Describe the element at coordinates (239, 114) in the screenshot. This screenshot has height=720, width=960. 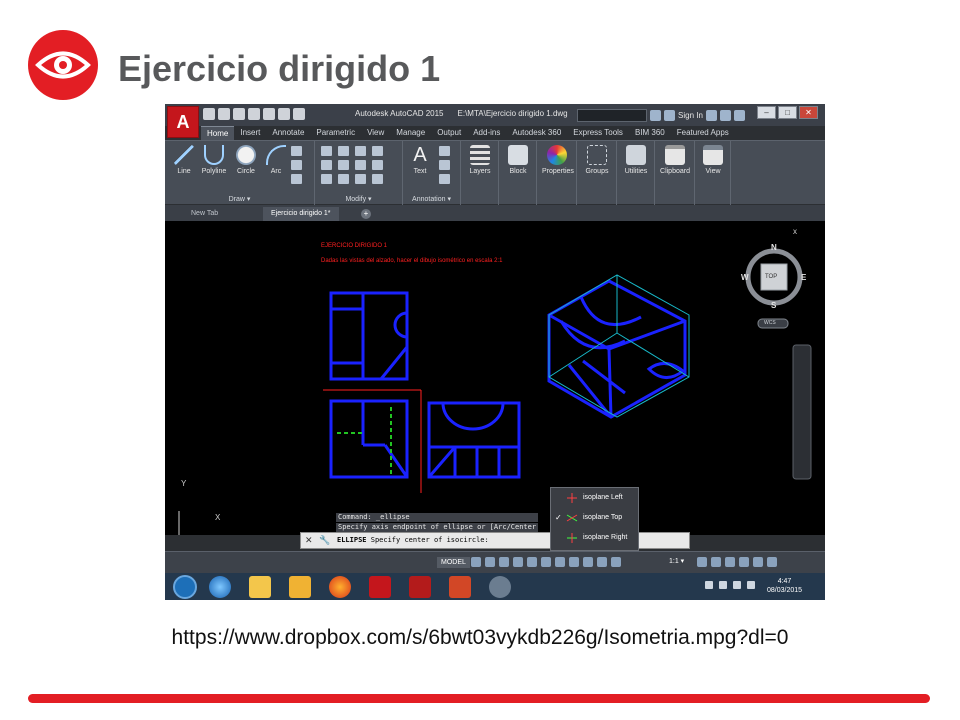
I see `save-icon` at that location.